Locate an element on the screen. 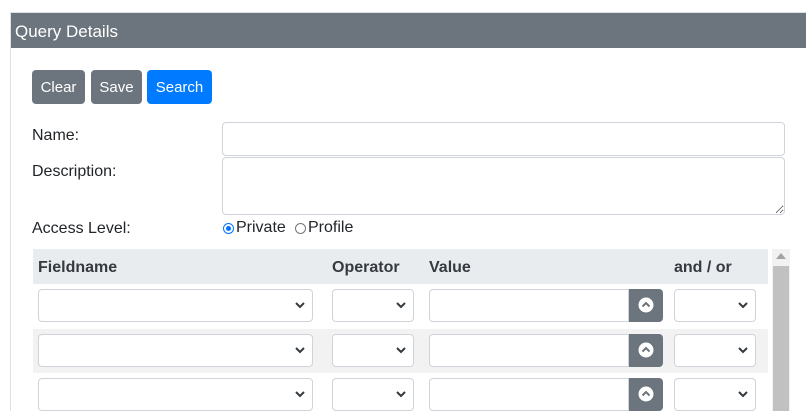 The width and height of the screenshot is (806, 411). profile-radio-label: Profile is located at coordinates (331, 227).